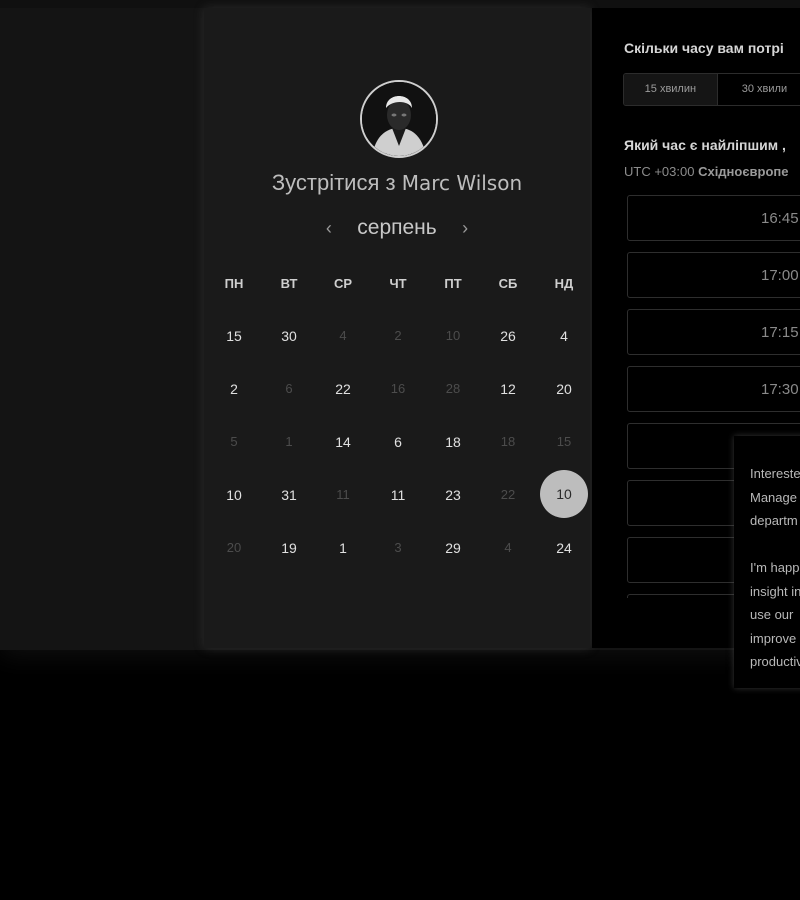  What do you see at coordinates (289, 283) in the screenshot?
I see `weekday-header: ВТ` at bounding box center [289, 283].